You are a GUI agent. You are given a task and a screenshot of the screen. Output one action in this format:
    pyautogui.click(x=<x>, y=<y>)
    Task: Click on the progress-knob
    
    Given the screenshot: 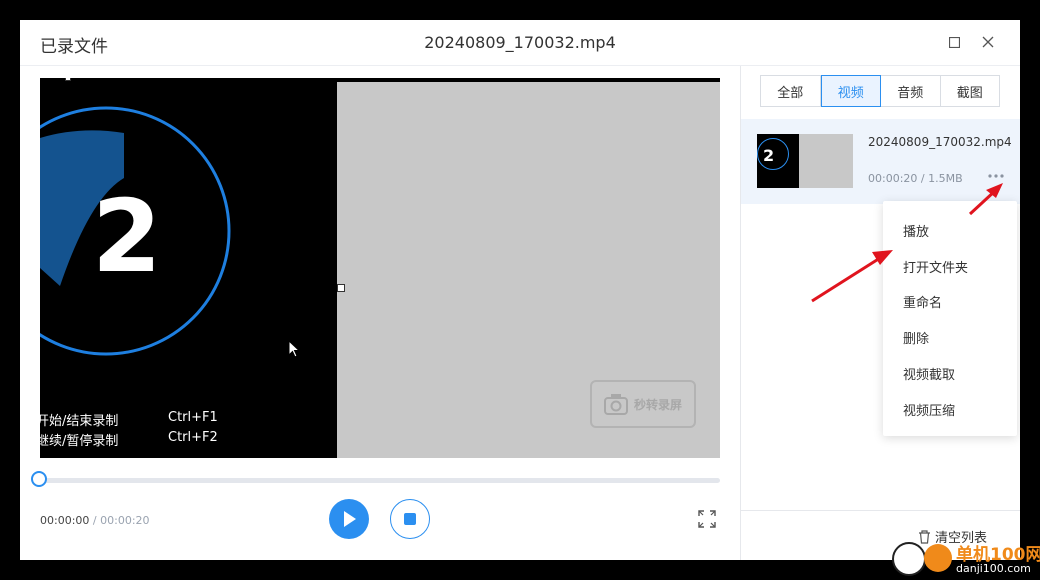 What is the action you would take?
    pyautogui.click(x=39, y=479)
    